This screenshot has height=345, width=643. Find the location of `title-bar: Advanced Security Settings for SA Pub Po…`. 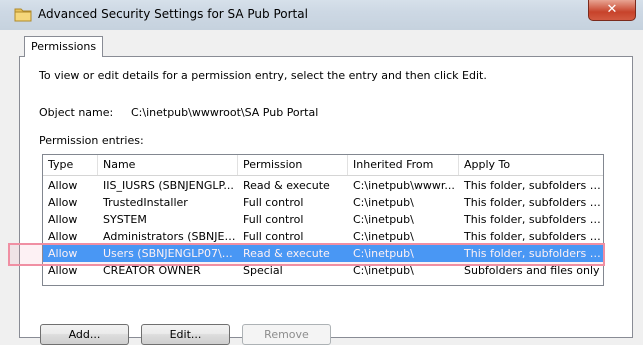

title-bar: Advanced Security Settings for SA Pub Po… is located at coordinates (321, 15).